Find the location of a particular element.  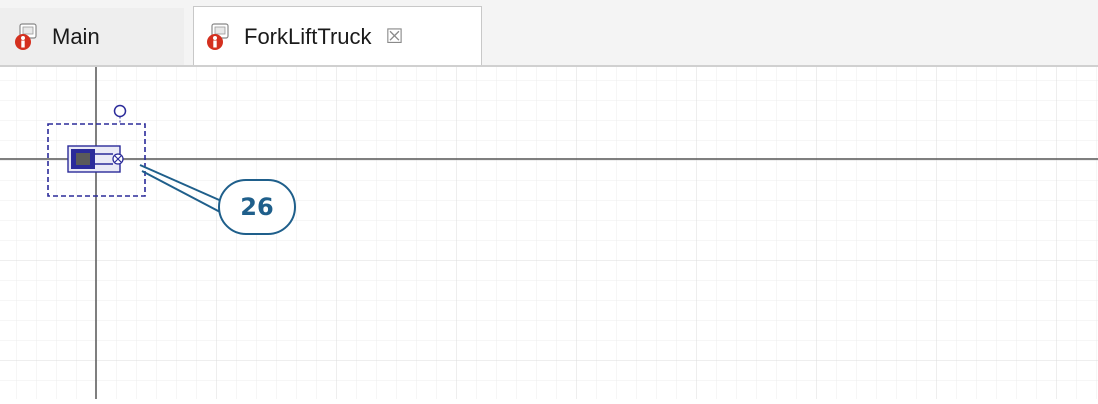

tab-main: Main is located at coordinates (92, 37).